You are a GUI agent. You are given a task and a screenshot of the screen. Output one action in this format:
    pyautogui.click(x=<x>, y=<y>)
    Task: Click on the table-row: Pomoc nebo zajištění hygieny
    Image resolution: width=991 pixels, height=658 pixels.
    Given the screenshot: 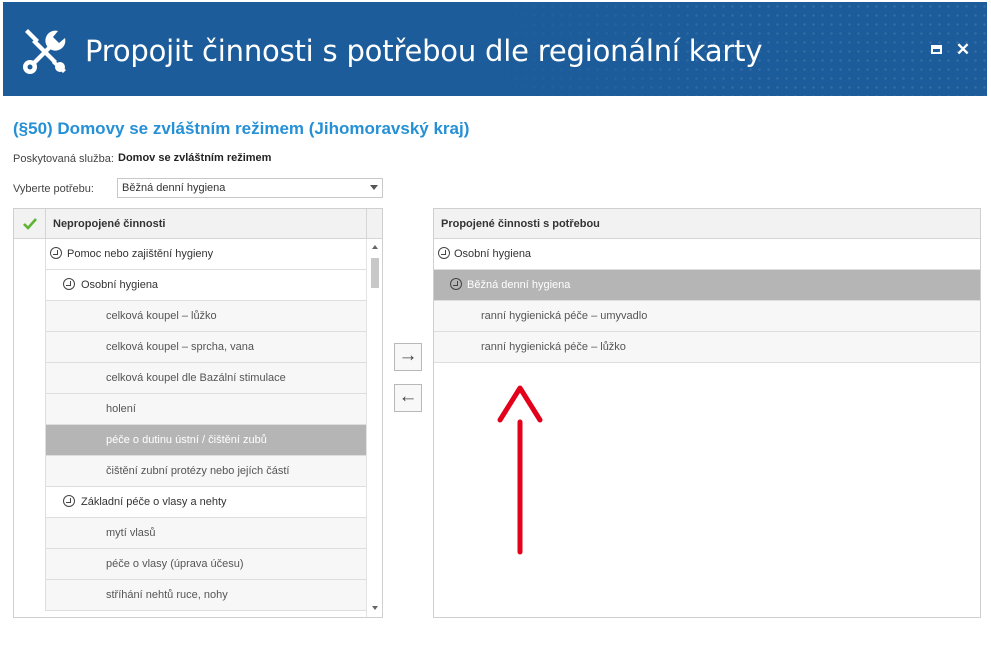 What is the action you would take?
    pyautogui.click(x=190, y=254)
    